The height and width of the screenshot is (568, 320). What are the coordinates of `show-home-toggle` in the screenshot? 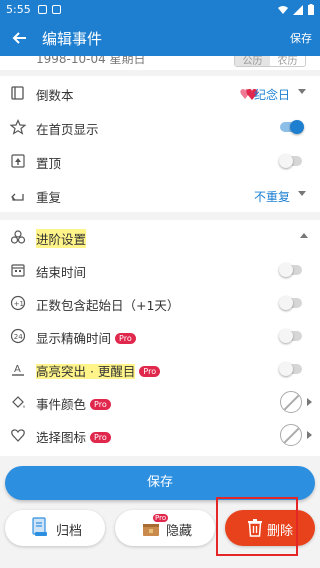 It's located at (292, 127).